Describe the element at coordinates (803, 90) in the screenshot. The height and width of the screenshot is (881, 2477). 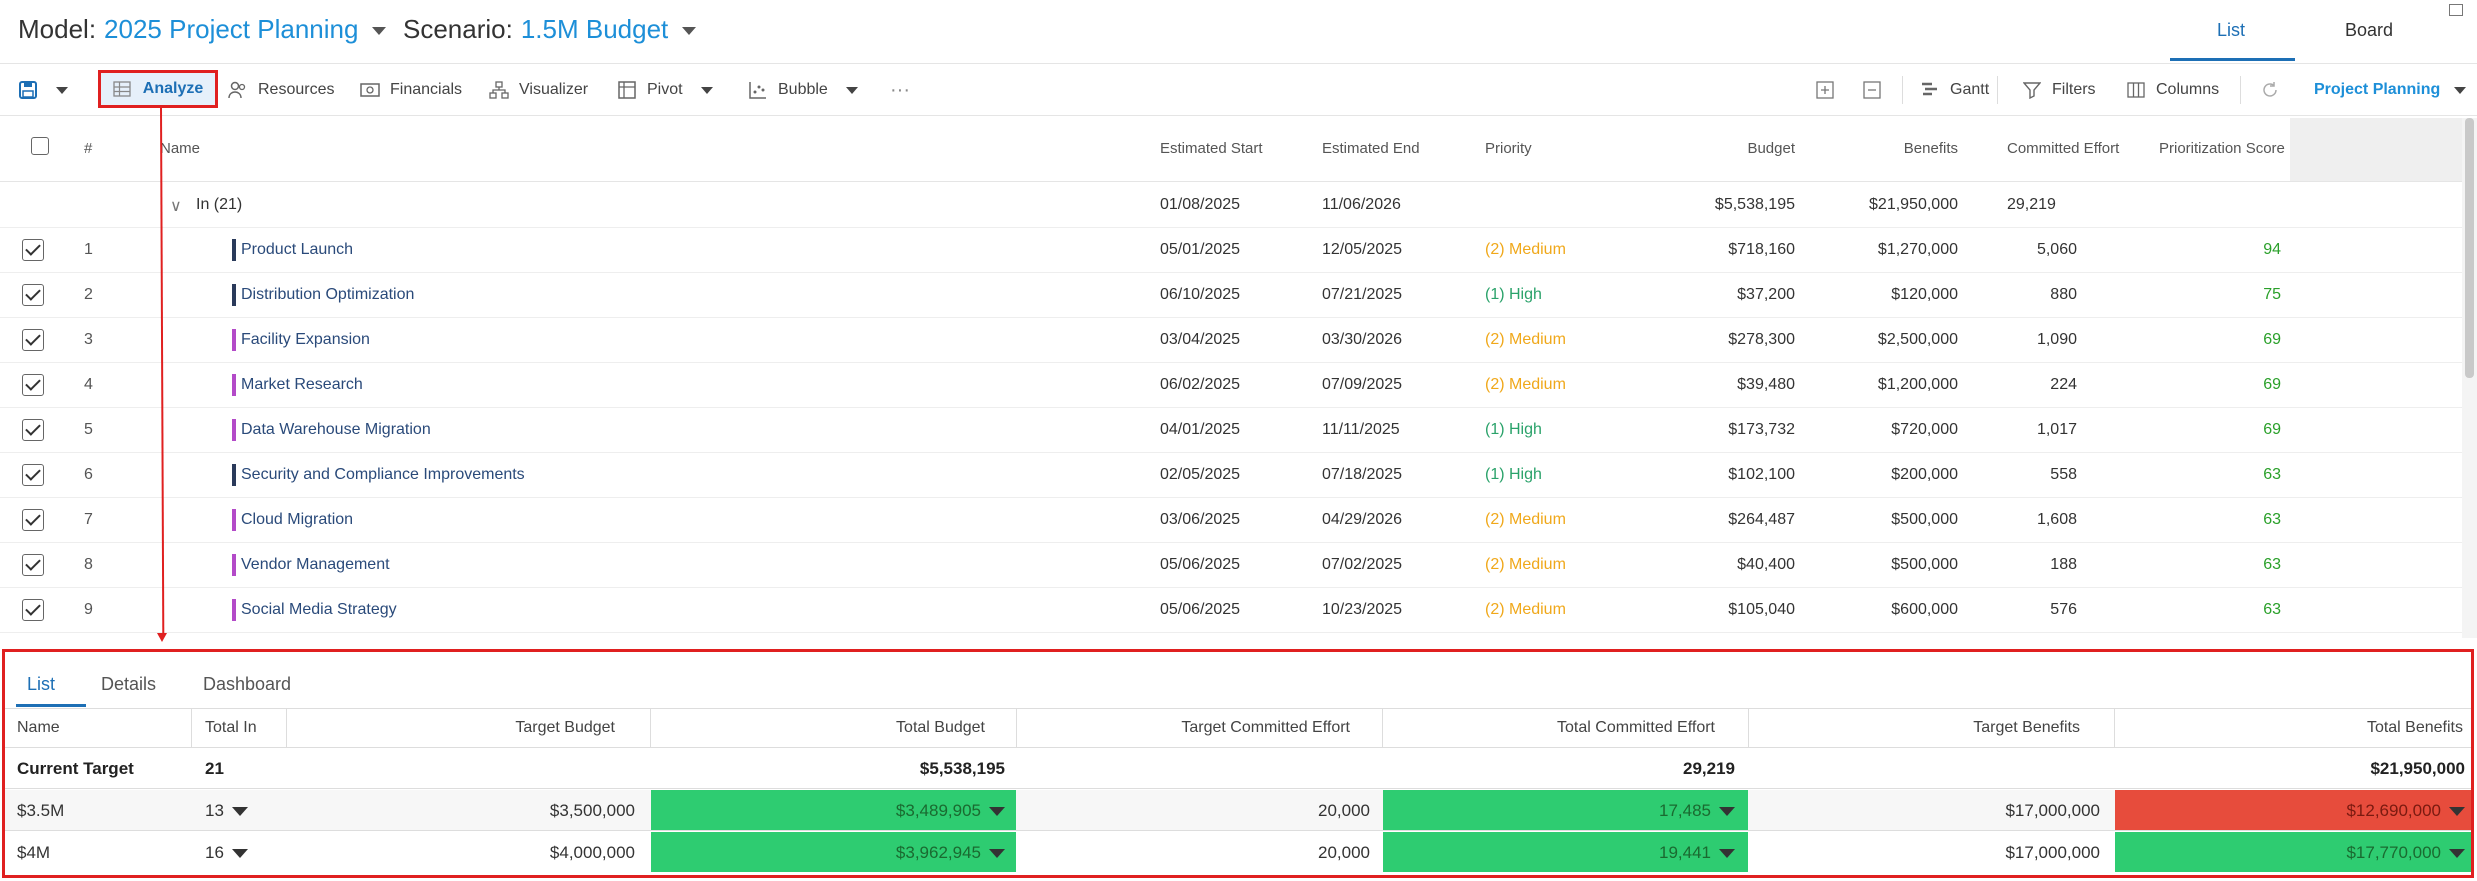
I see `bubble-button: Bubble` at that location.